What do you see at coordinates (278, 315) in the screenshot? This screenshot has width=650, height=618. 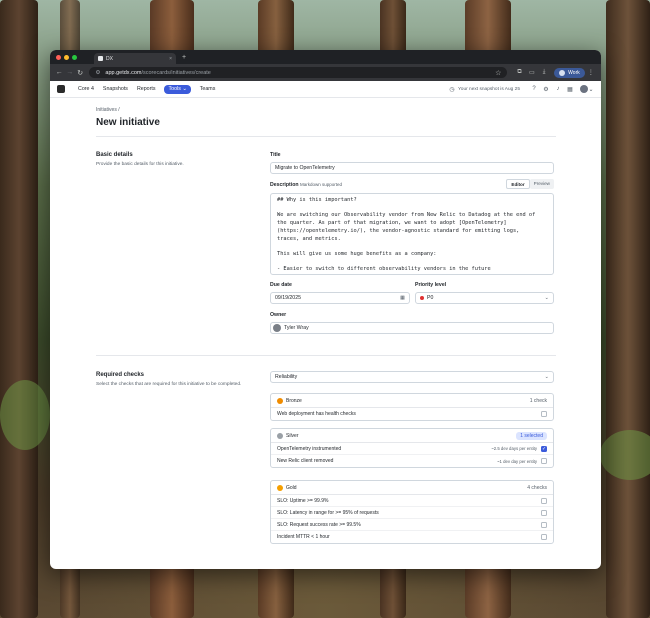 I see `owner-label: Owner` at bounding box center [278, 315].